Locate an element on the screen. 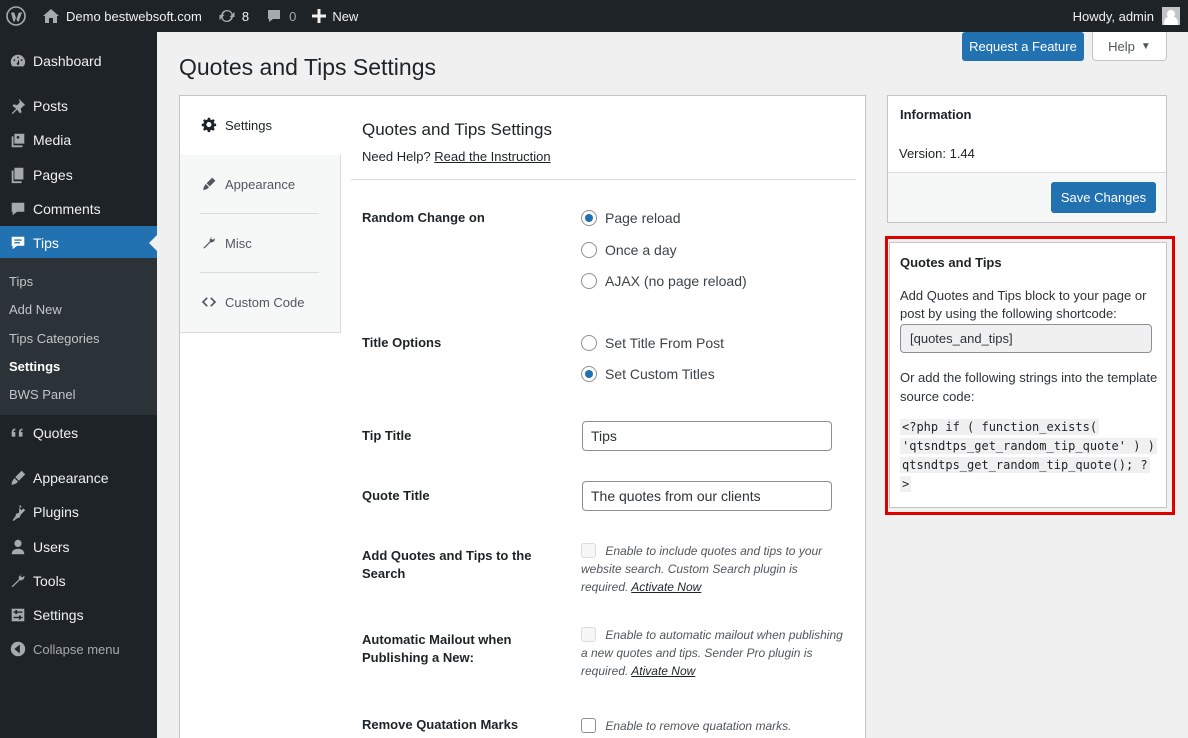 Image resolution: width=1188 pixels, height=738 pixels. radio-title-from-post: Set Title From Post is located at coordinates (652, 343).